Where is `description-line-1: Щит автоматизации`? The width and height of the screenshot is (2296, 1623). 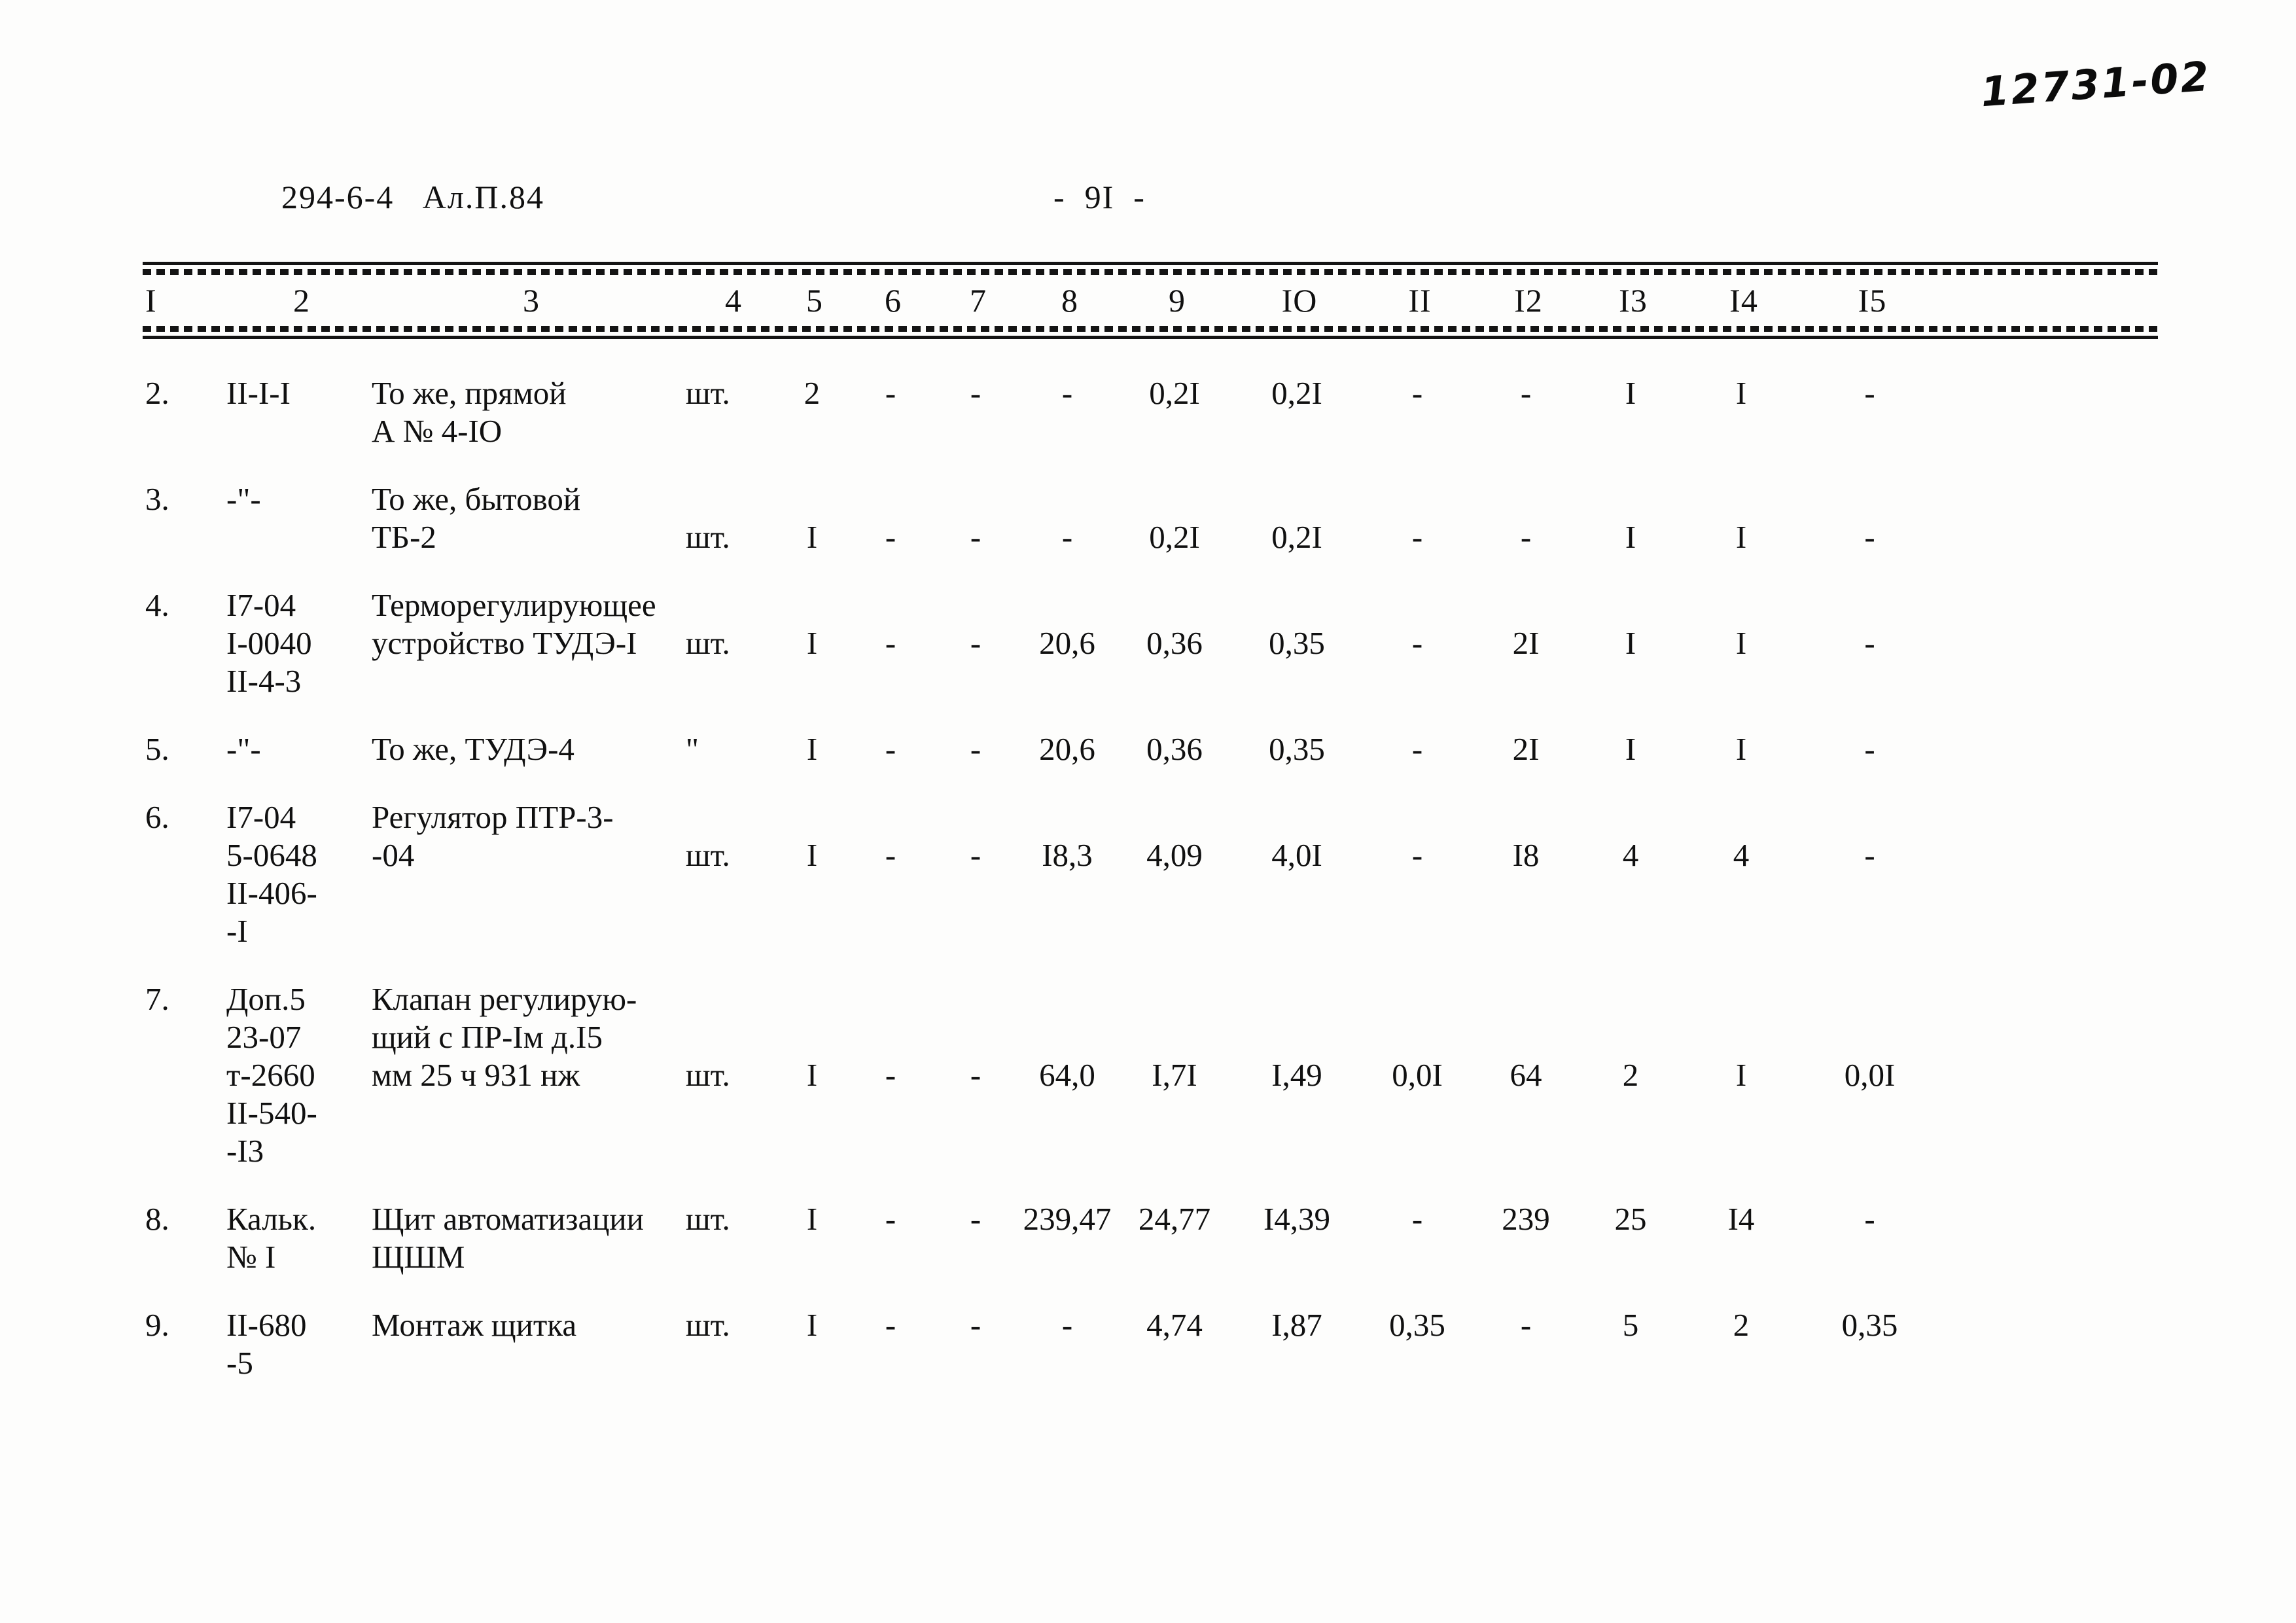
description-line-1: Щит автоматизации is located at coordinates (508, 1219).